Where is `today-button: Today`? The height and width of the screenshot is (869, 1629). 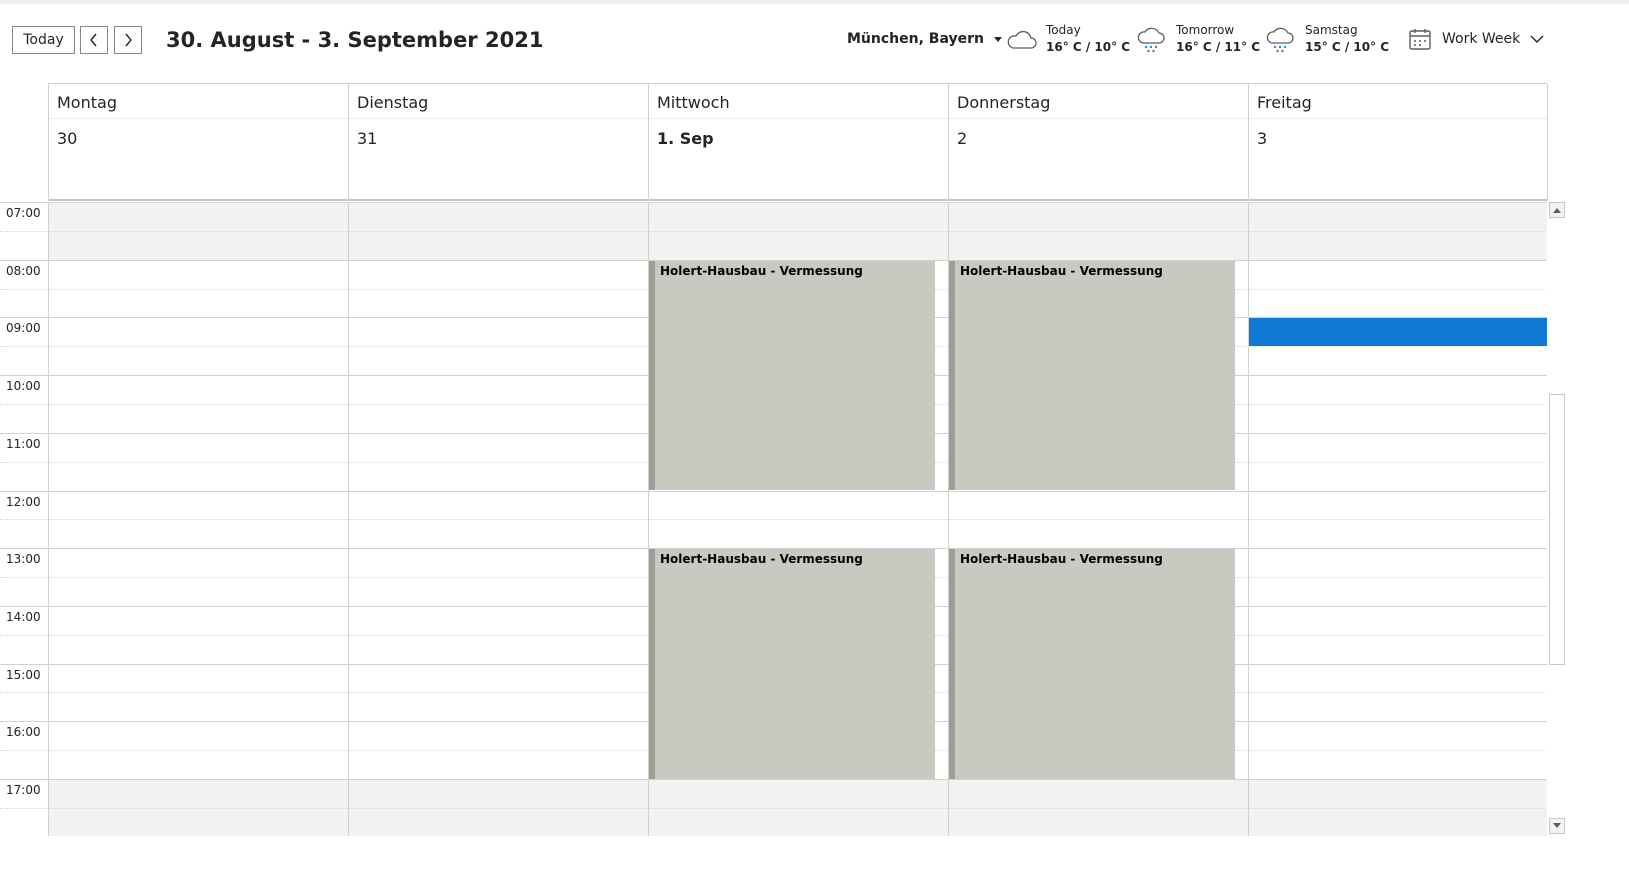 today-button: Today is located at coordinates (43, 40).